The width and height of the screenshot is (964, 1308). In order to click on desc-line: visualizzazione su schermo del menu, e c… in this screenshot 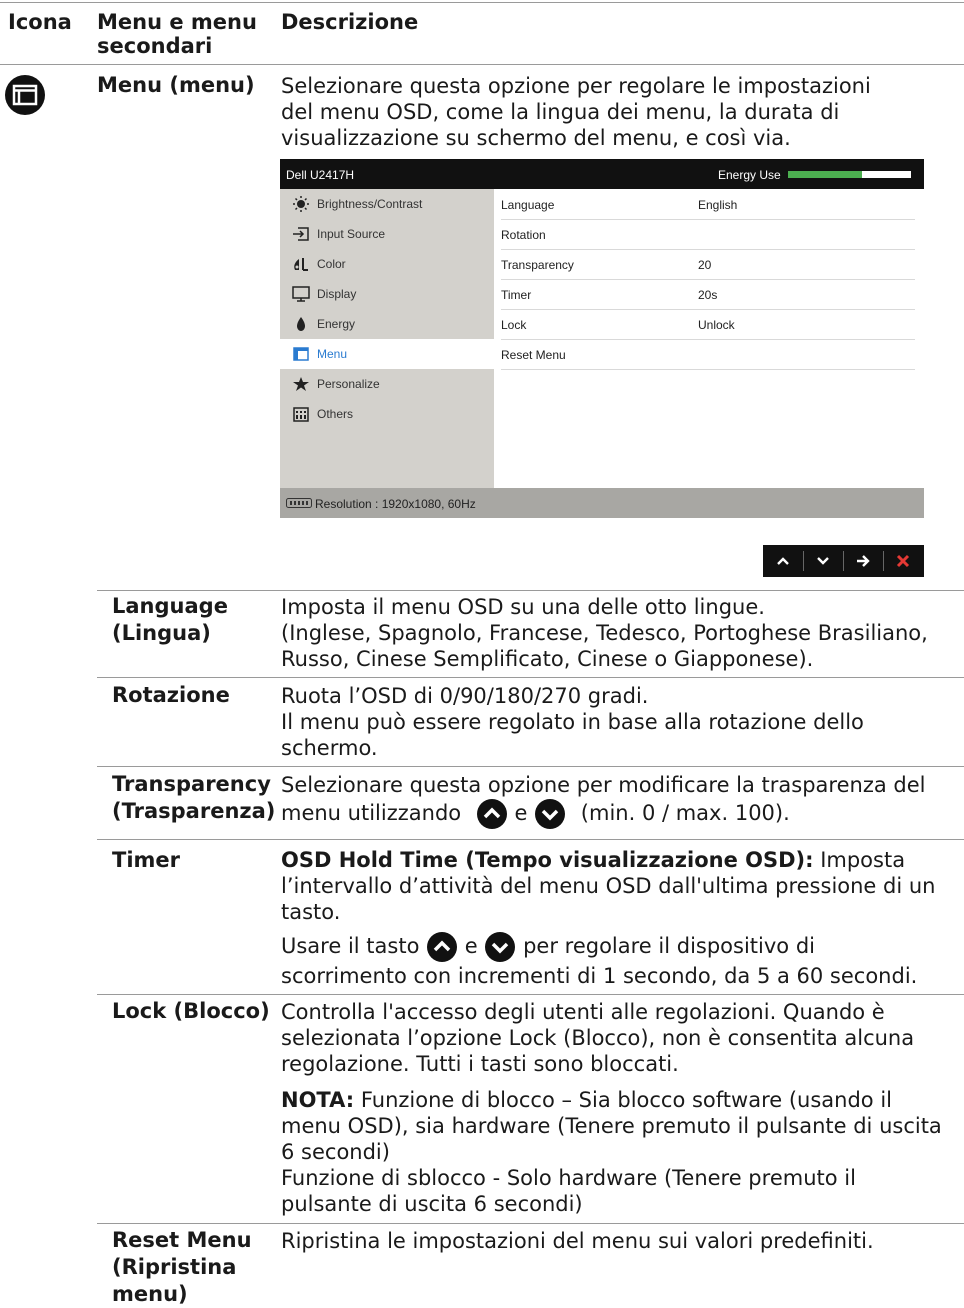, I will do `click(536, 138)`.